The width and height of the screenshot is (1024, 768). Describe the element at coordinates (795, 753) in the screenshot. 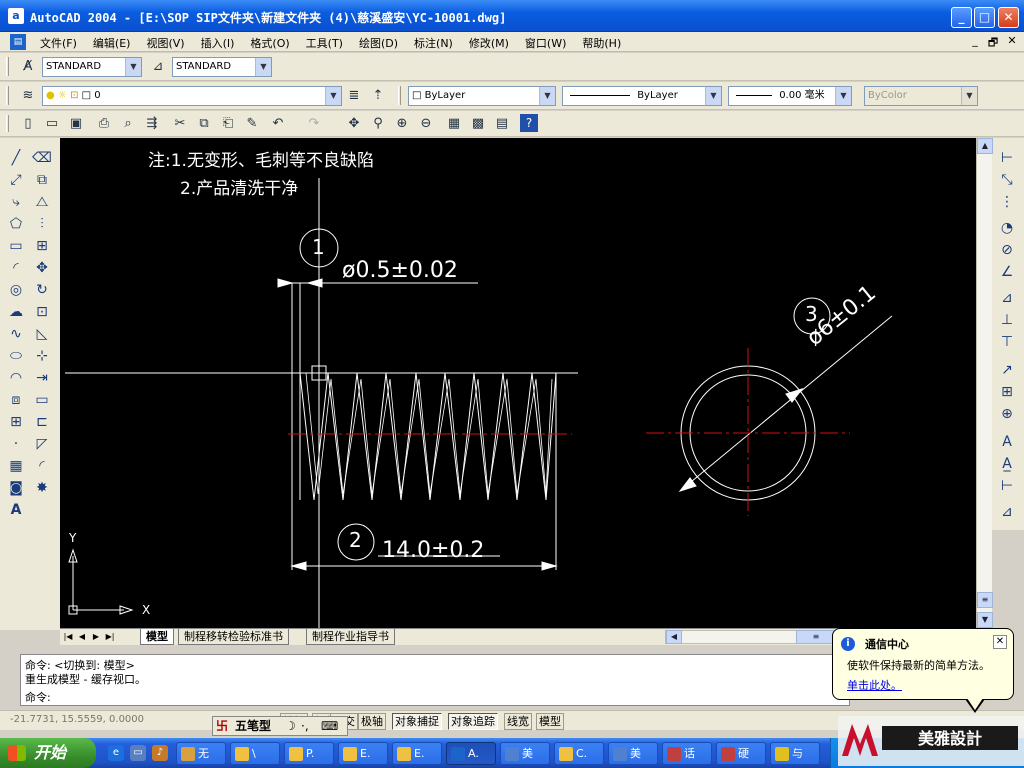

I see `taskbar-task-button: 与` at that location.